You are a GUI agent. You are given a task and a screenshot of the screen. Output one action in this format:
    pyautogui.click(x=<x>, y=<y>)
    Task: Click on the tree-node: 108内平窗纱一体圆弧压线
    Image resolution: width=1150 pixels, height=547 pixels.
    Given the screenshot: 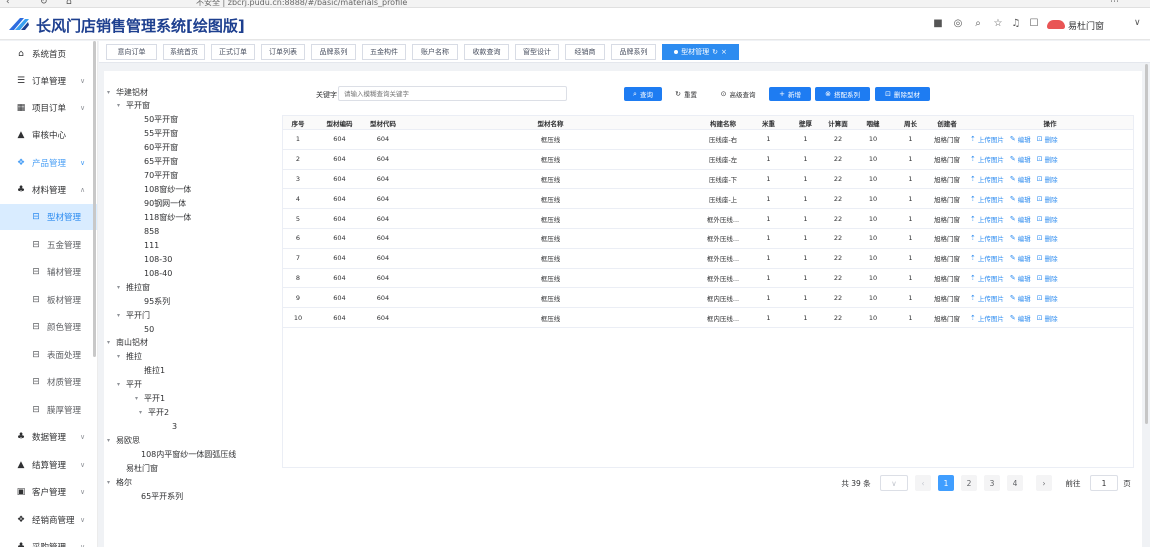 What is the action you would take?
    pyautogui.click(x=188, y=454)
    